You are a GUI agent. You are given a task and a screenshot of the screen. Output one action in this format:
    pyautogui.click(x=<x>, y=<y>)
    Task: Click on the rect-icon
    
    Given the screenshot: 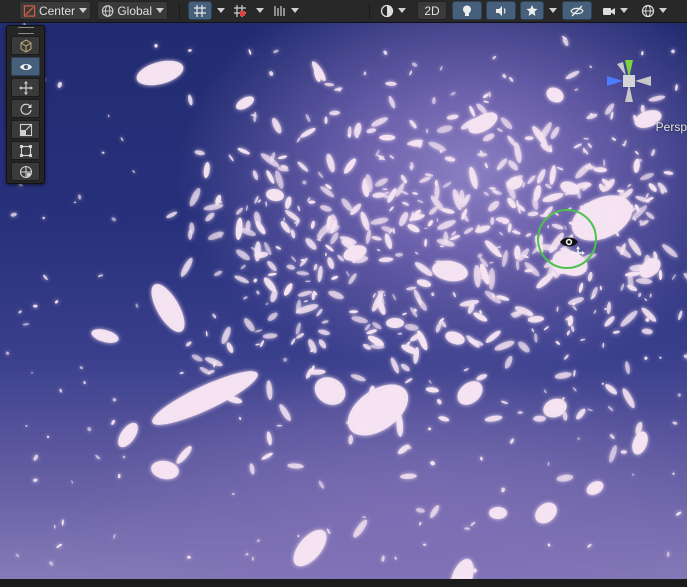 What is the action you would take?
    pyautogui.click(x=25, y=150)
    